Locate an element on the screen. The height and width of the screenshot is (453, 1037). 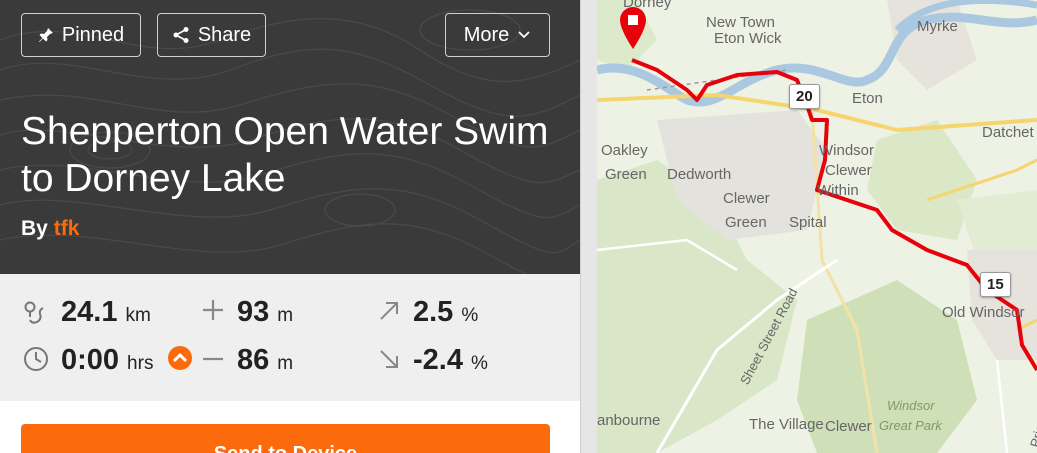
map-label-oakley: Oakley is located at coordinates (624, 150).